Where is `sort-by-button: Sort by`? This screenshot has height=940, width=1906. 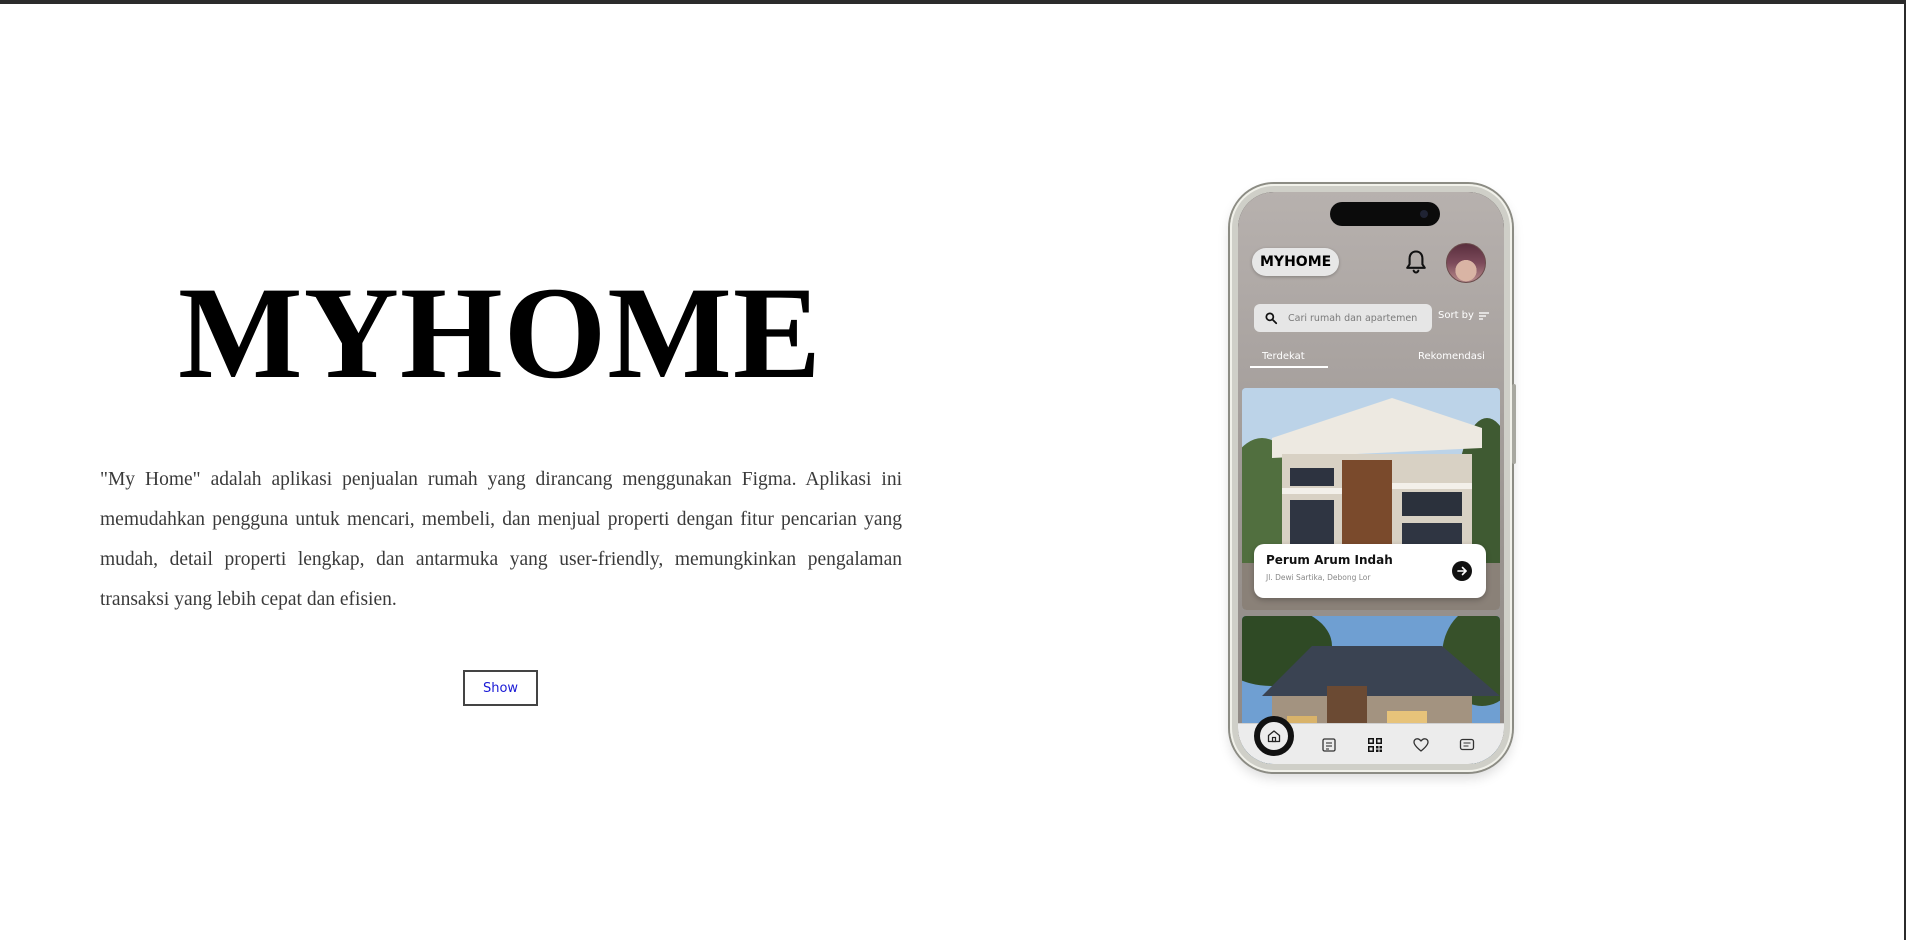
sort-by-button: Sort by is located at coordinates (1464, 315).